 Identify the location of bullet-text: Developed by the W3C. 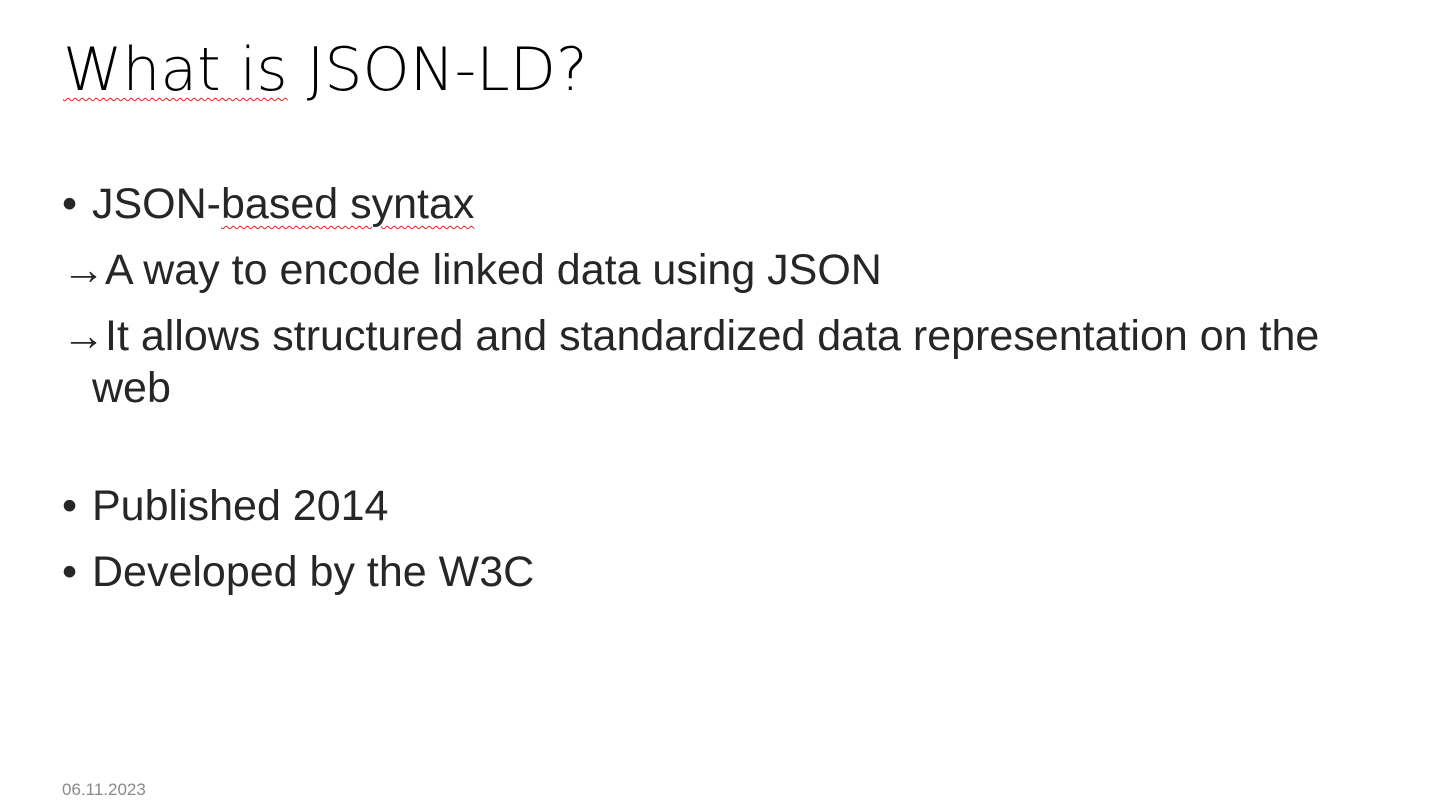
(313, 572).